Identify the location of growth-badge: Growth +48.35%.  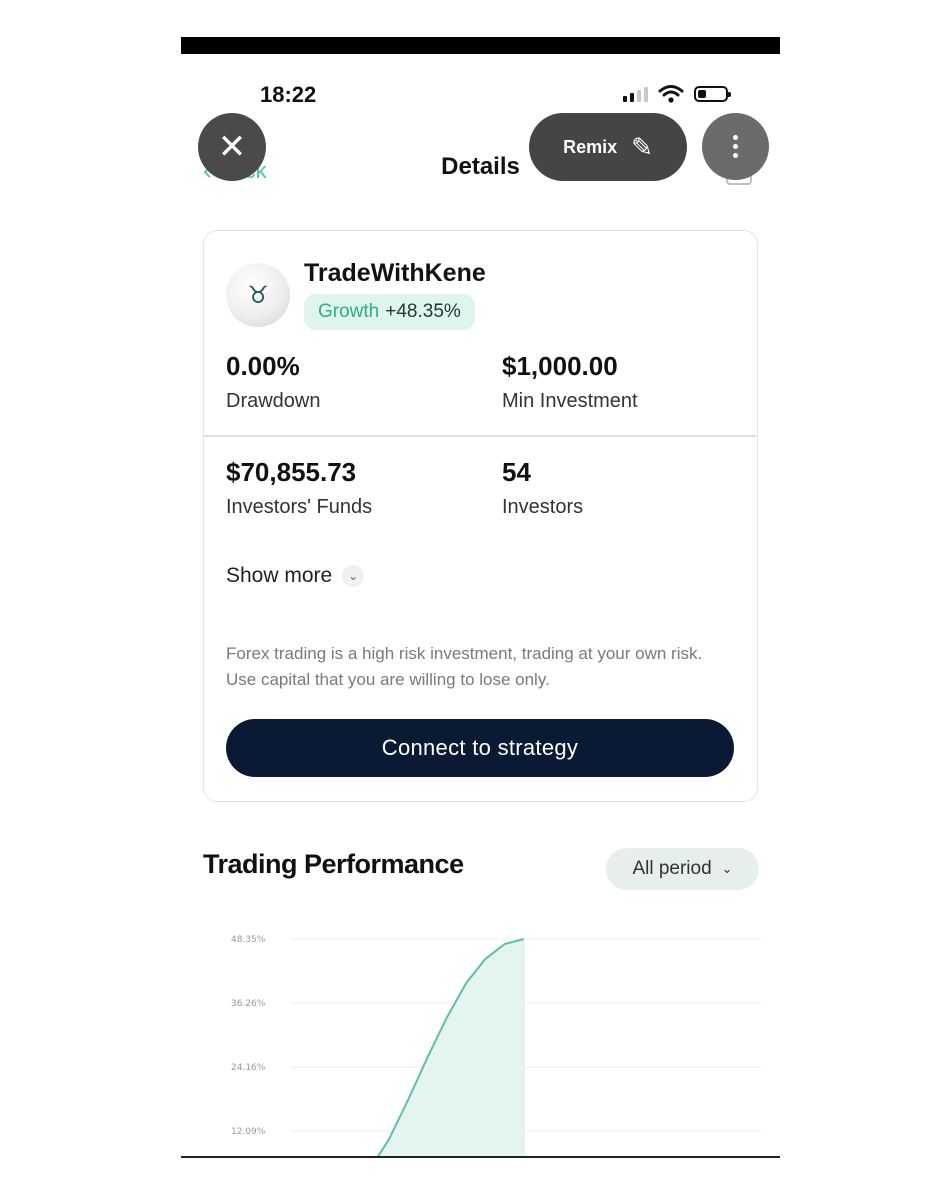
(389, 312).